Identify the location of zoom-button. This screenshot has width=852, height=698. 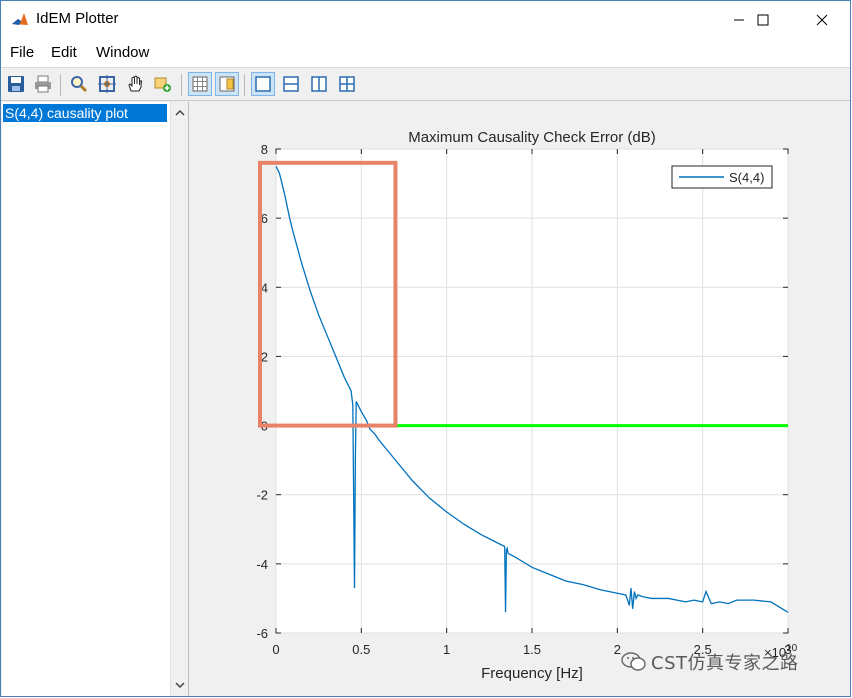
(79, 84).